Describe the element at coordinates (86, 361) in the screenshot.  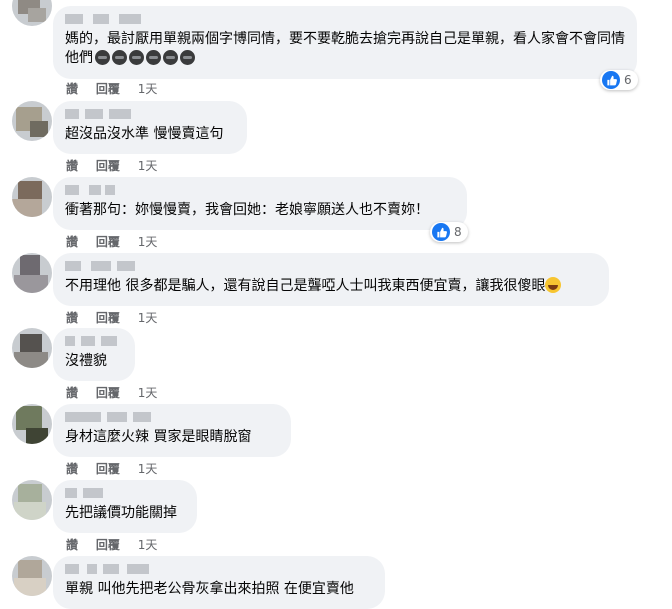
I see `comment-text: 沒禮貌` at that location.